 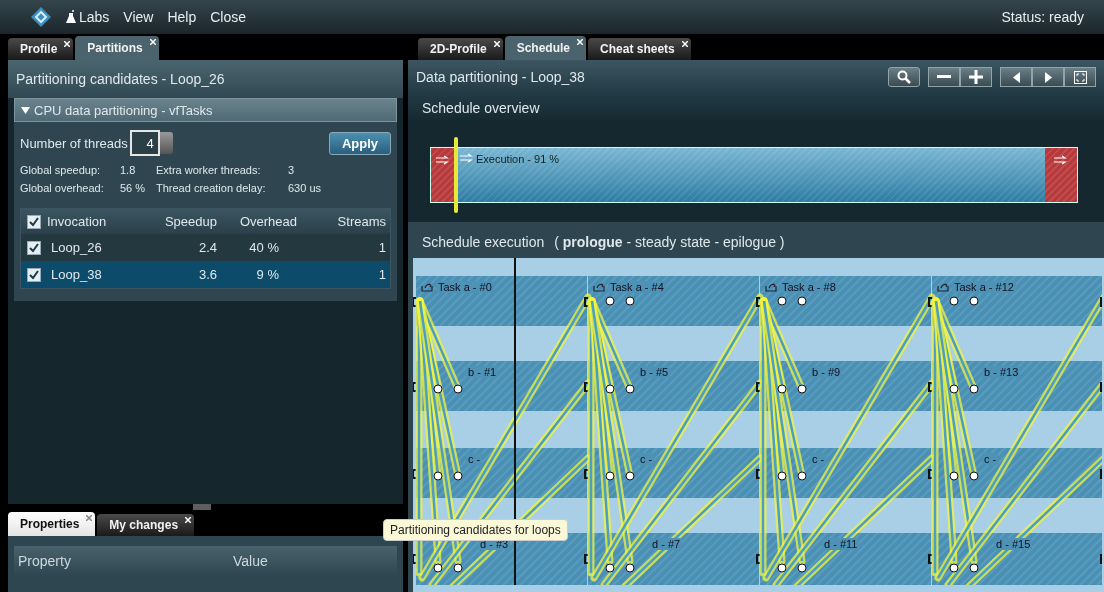 I want to click on tab: Cheat sheets, so click(x=639, y=49).